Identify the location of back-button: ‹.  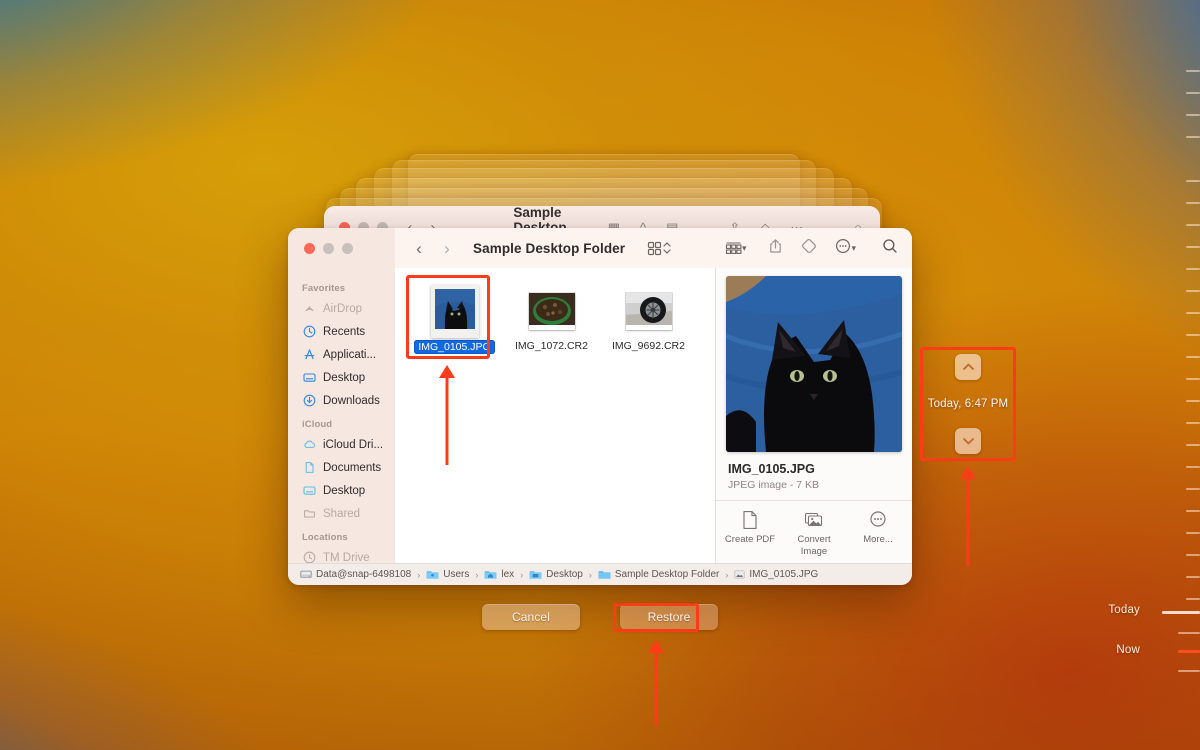
(419, 248).